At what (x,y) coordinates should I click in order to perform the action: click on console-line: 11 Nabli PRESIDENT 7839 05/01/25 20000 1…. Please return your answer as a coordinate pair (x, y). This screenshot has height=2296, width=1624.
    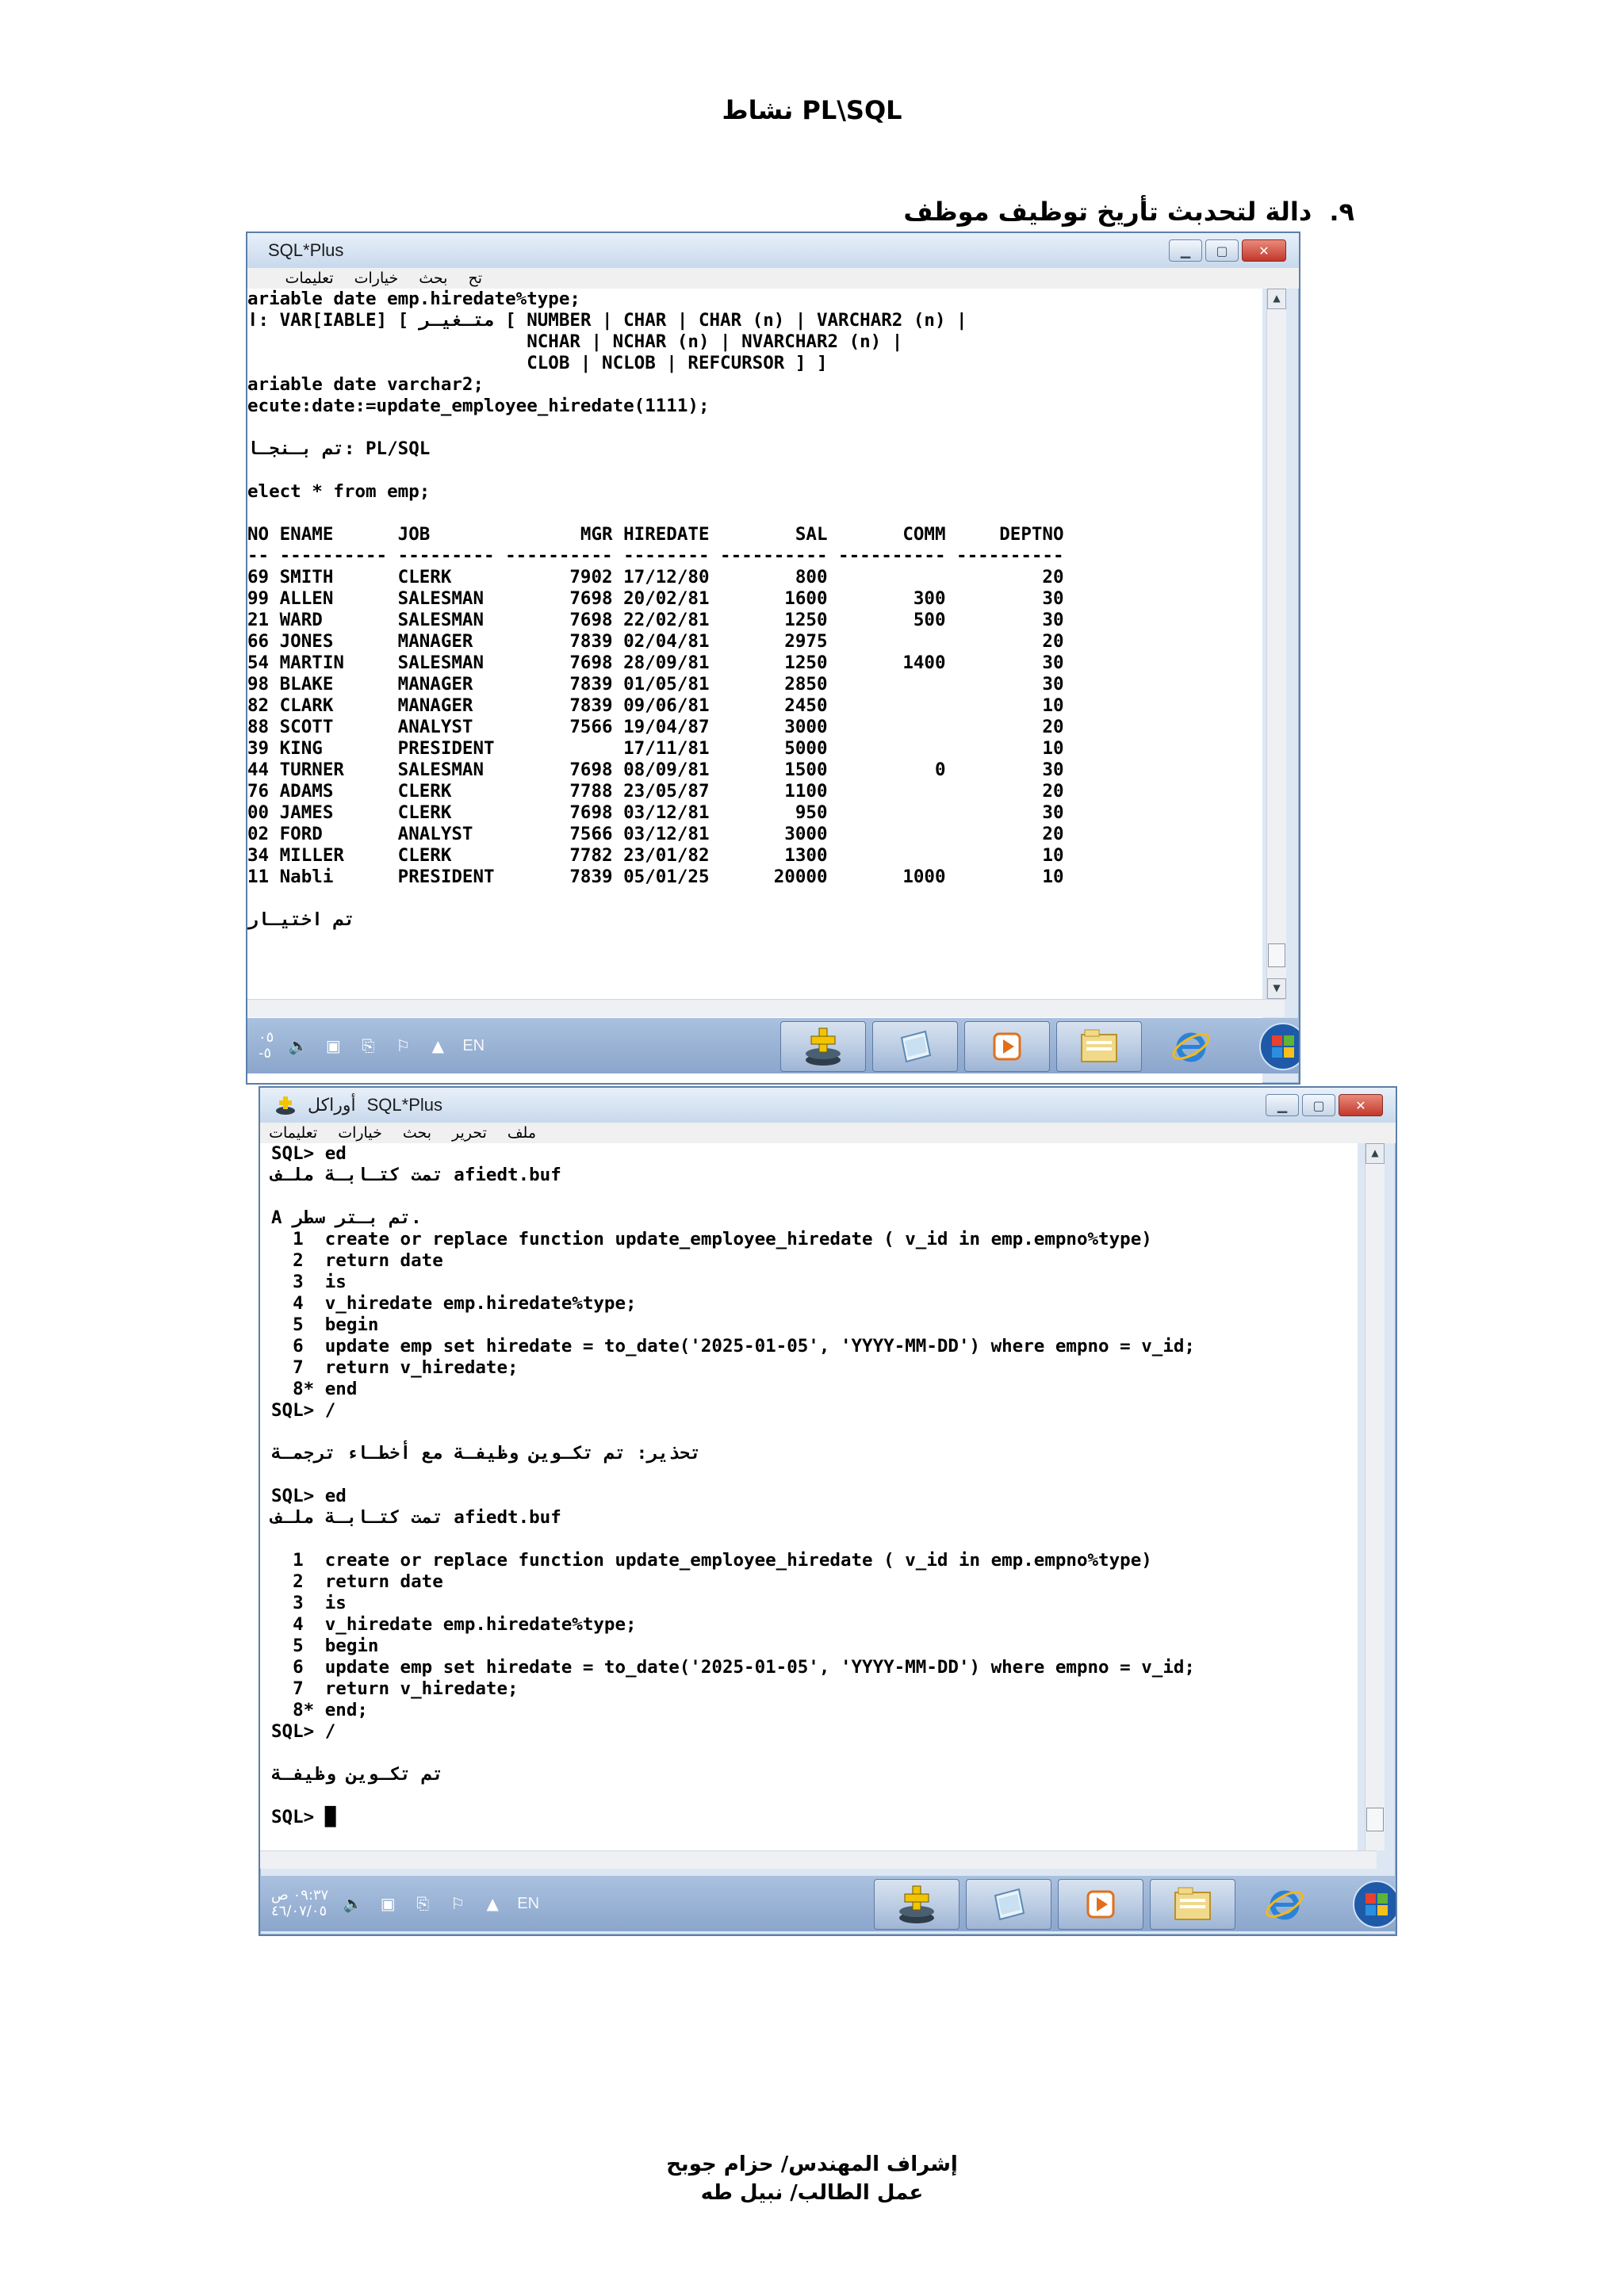
    Looking at the image, I should click on (655, 877).